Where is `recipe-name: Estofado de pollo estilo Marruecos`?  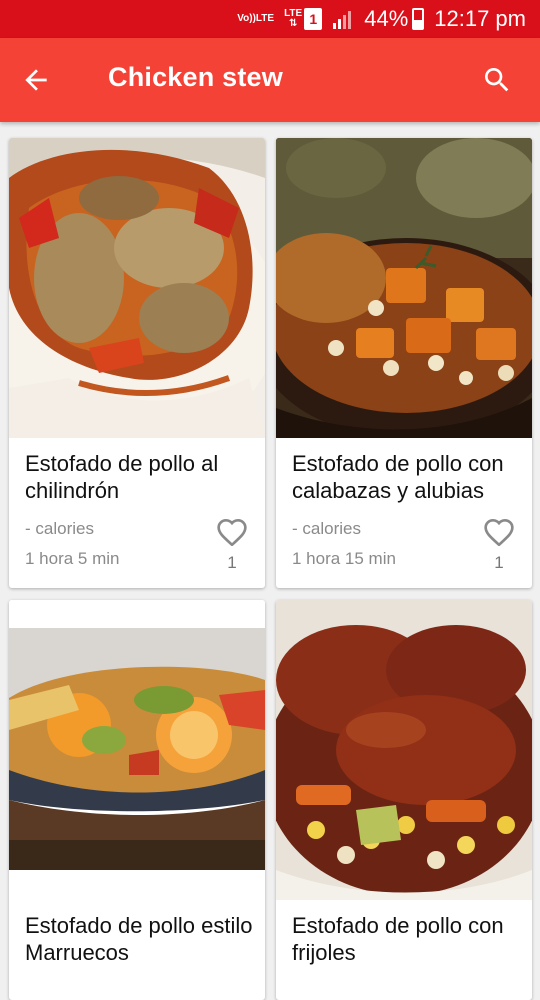 recipe-name: Estofado de pollo estilo Marruecos is located at coordinates (139, 939).